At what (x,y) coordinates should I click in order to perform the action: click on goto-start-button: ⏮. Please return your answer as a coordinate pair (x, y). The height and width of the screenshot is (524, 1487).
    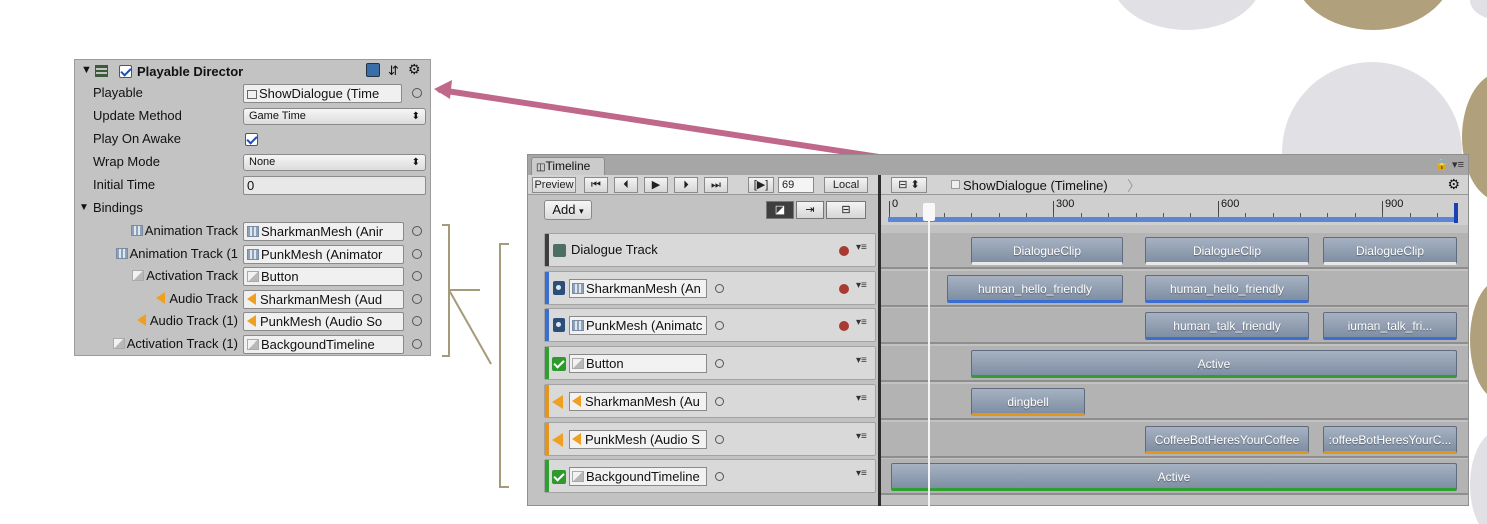
    Looking at the image, I should click on (596, 185).